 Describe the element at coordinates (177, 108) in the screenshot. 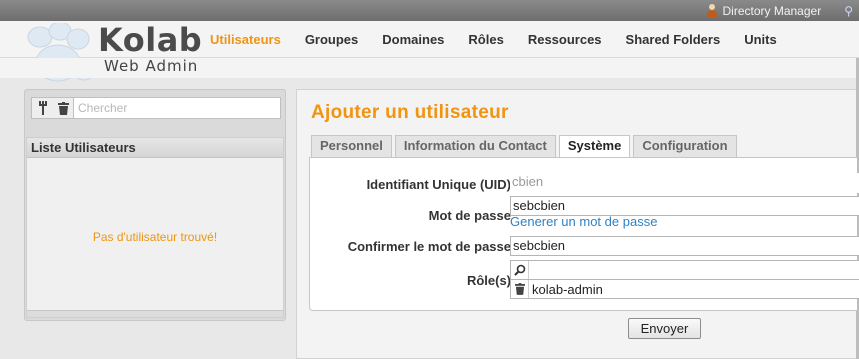

I see `search-input` at that location.